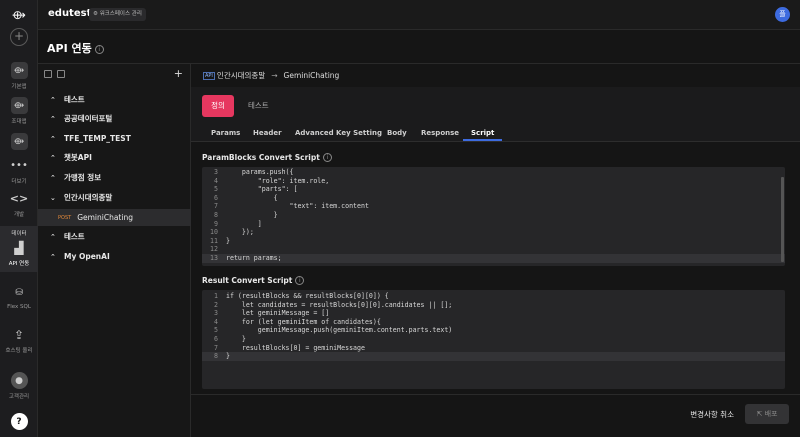  I want to click on tab-response: Response, so click(440, 134).